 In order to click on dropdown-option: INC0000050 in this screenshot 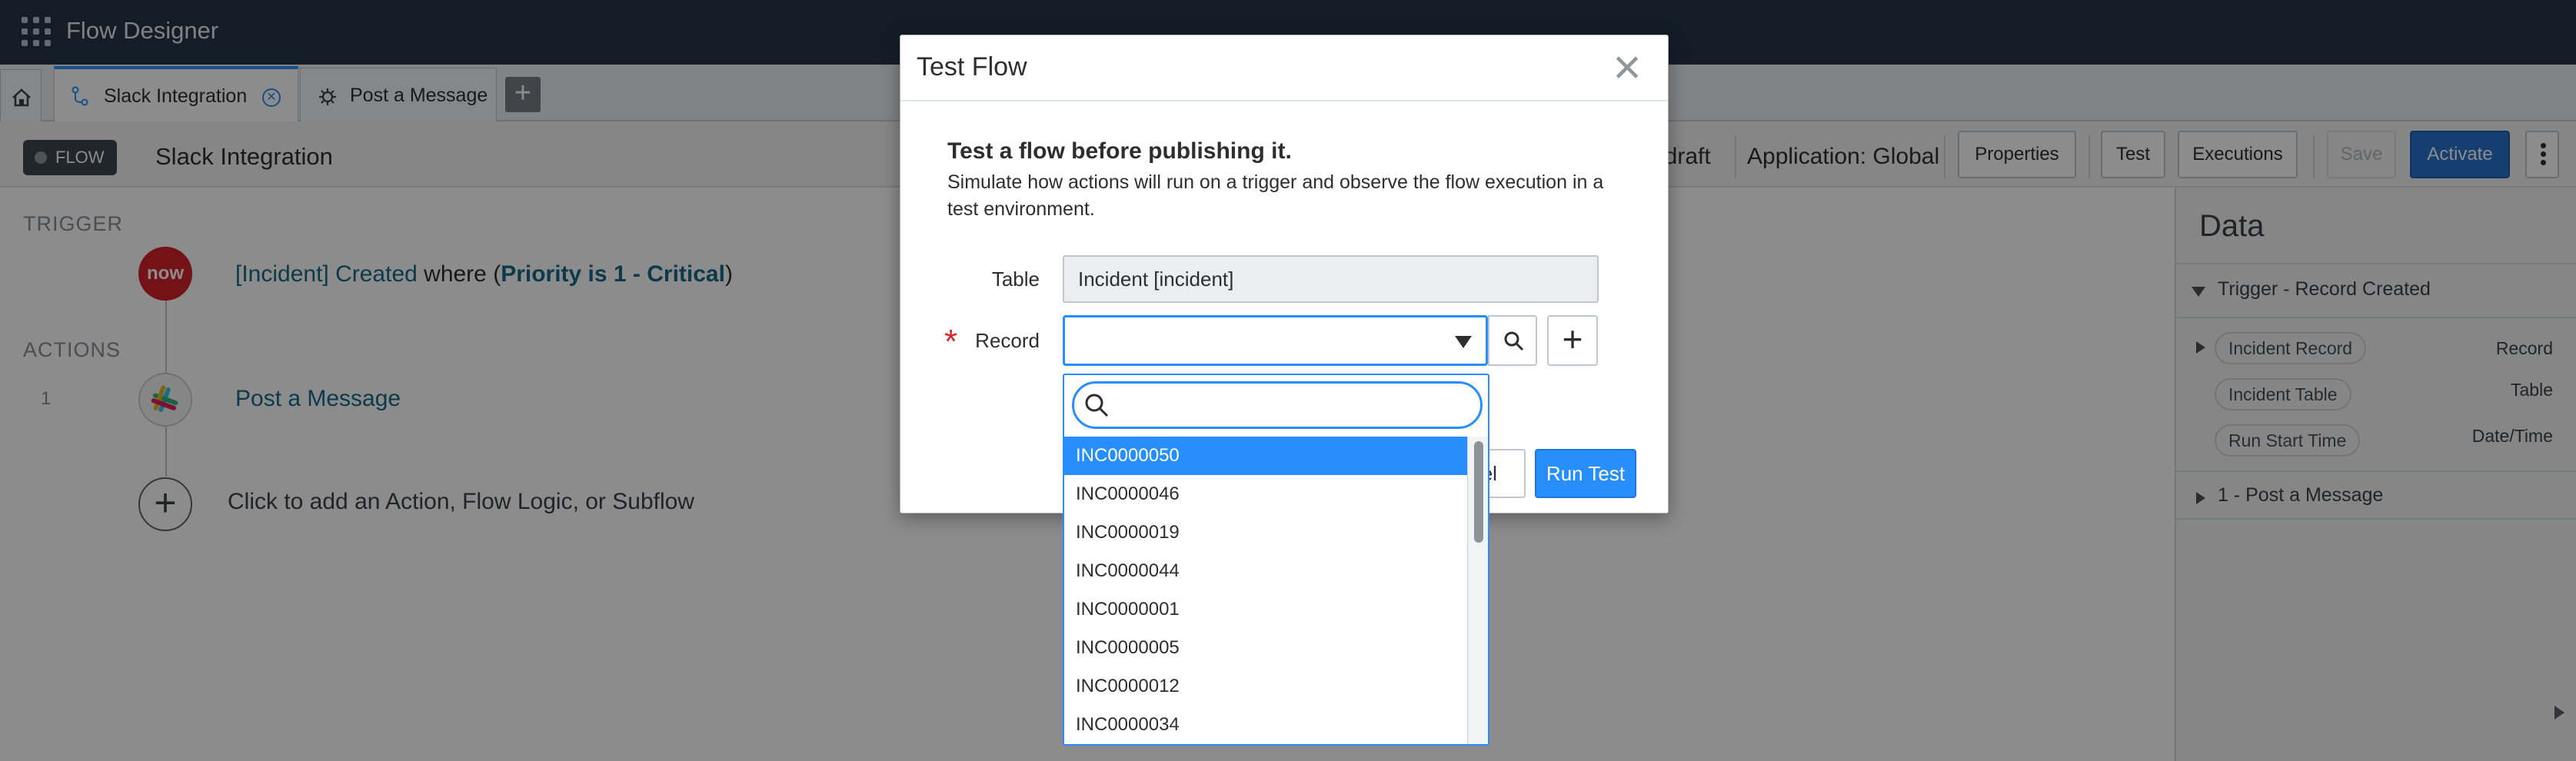, I will do `click(1265, 456)`.